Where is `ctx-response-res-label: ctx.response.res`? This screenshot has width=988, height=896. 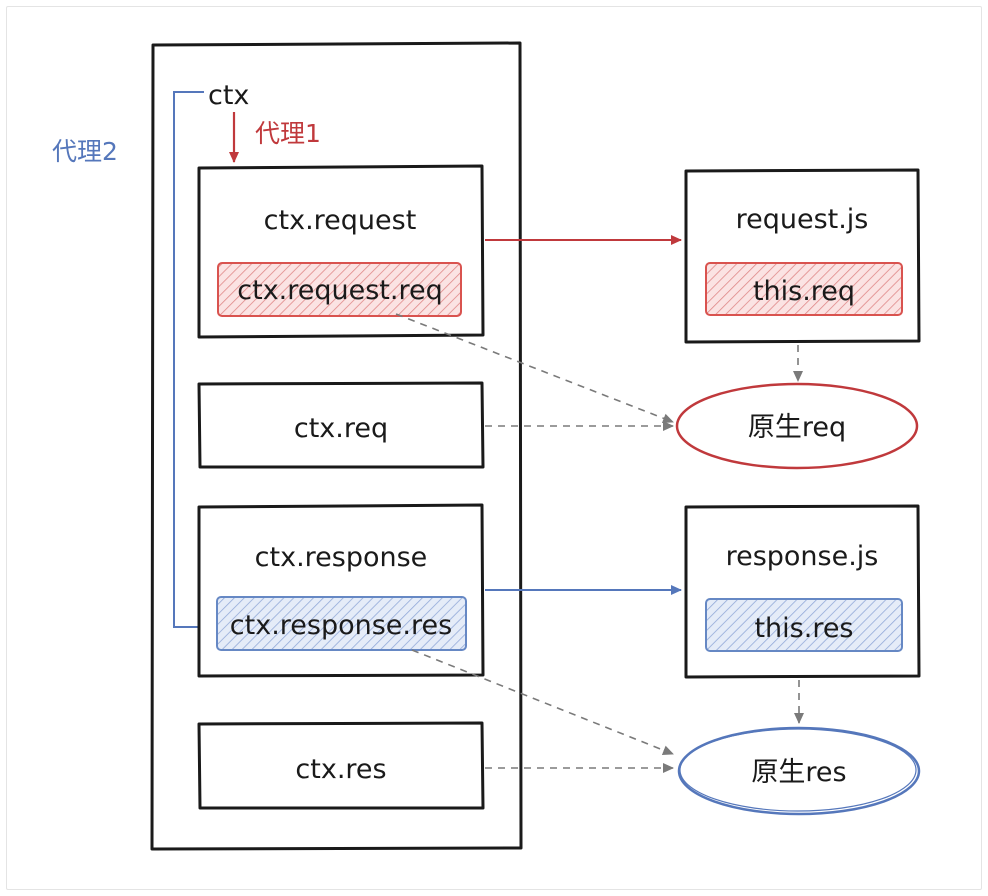 ctx-response-res-label: ctx.response.res is located at coordinates (341, 625).